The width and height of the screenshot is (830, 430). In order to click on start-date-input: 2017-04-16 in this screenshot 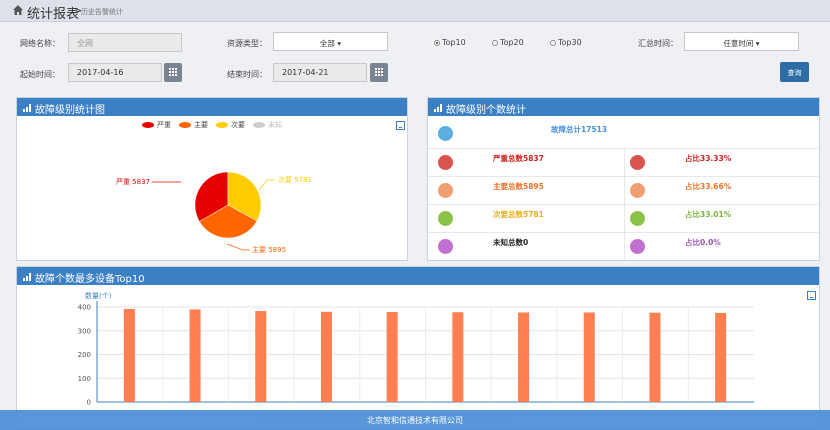, I will do `click(115, 72)`.